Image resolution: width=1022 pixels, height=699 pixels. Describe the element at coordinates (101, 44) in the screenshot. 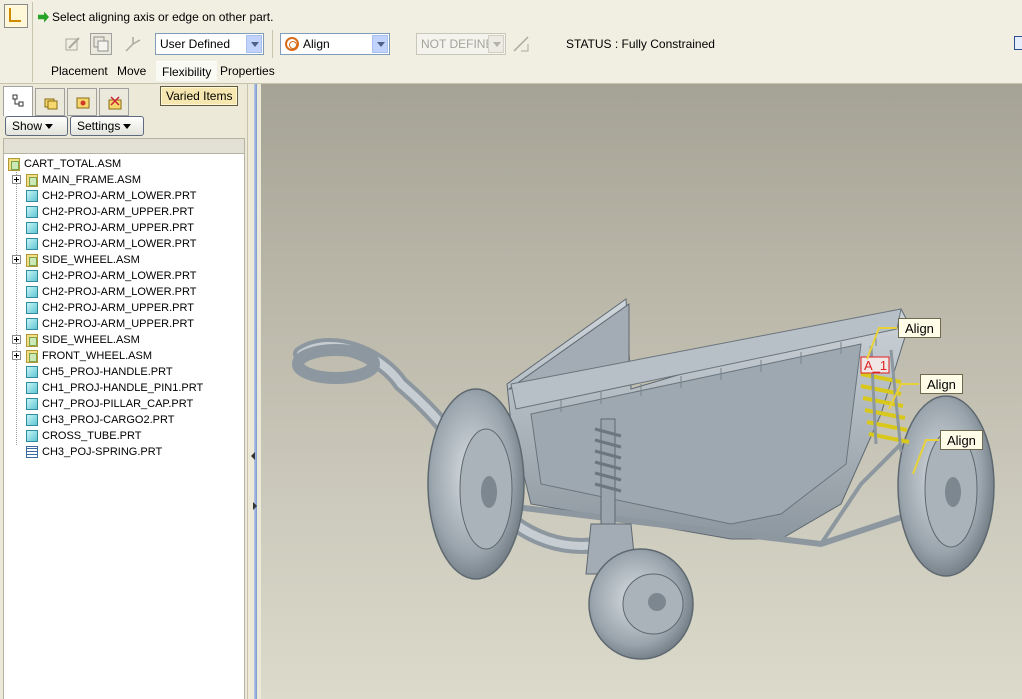

I see `copy-part-icon` at that location.